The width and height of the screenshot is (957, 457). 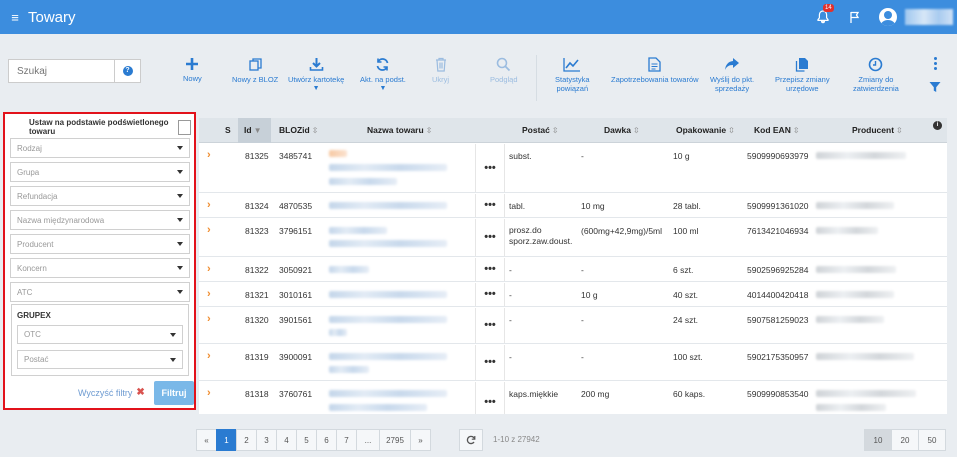 What do you see at coordinates (420, 440) in the screenshot?
I see `page-next-button: »` at bounding box center [420, 440].